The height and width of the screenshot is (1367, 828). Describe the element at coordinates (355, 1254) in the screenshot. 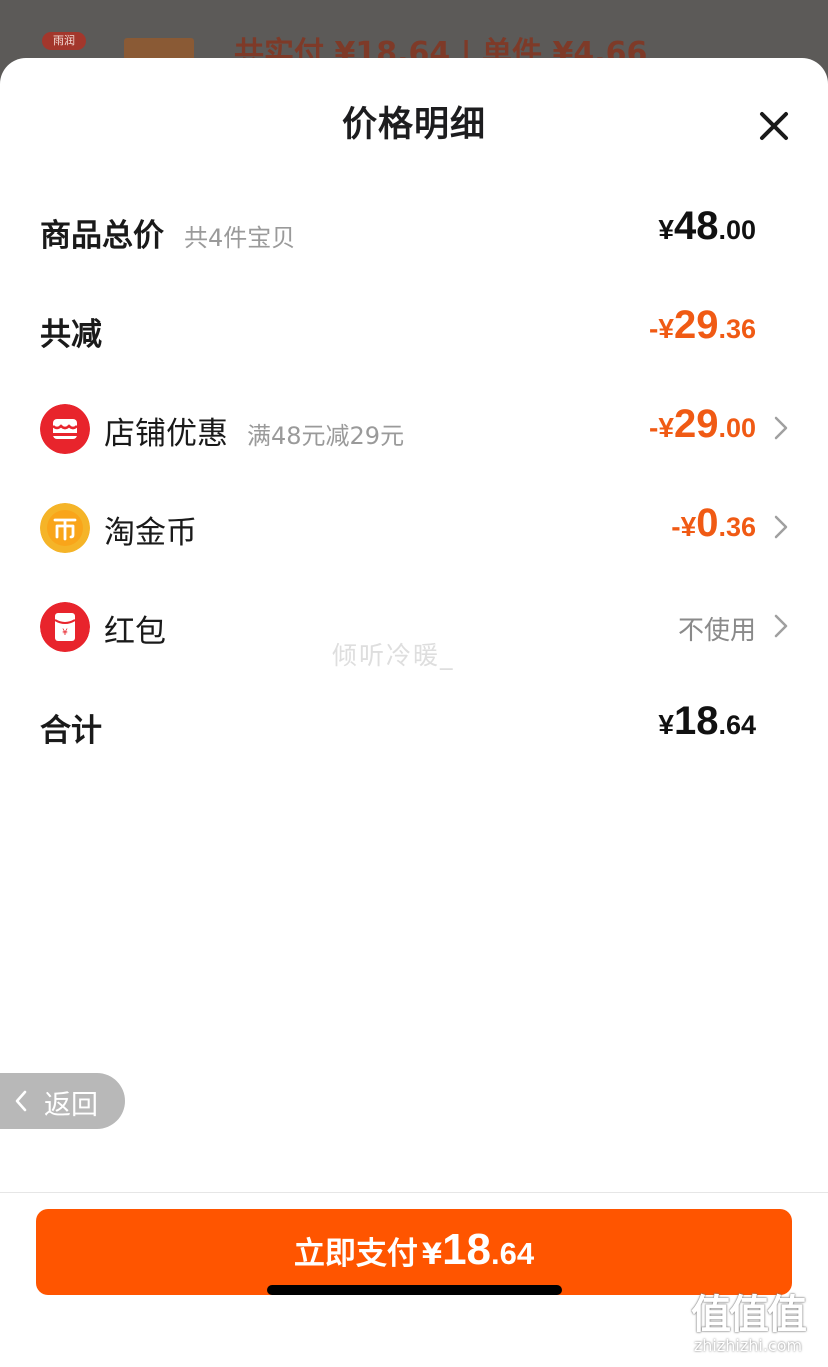

I see `pay-button-label: 立即支付` at that location.